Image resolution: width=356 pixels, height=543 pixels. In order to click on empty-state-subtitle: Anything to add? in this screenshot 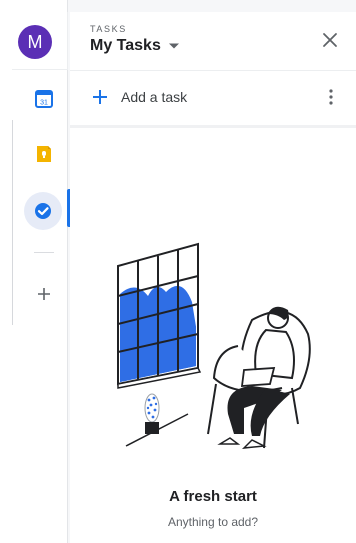, I will do `click(213, 522)`.